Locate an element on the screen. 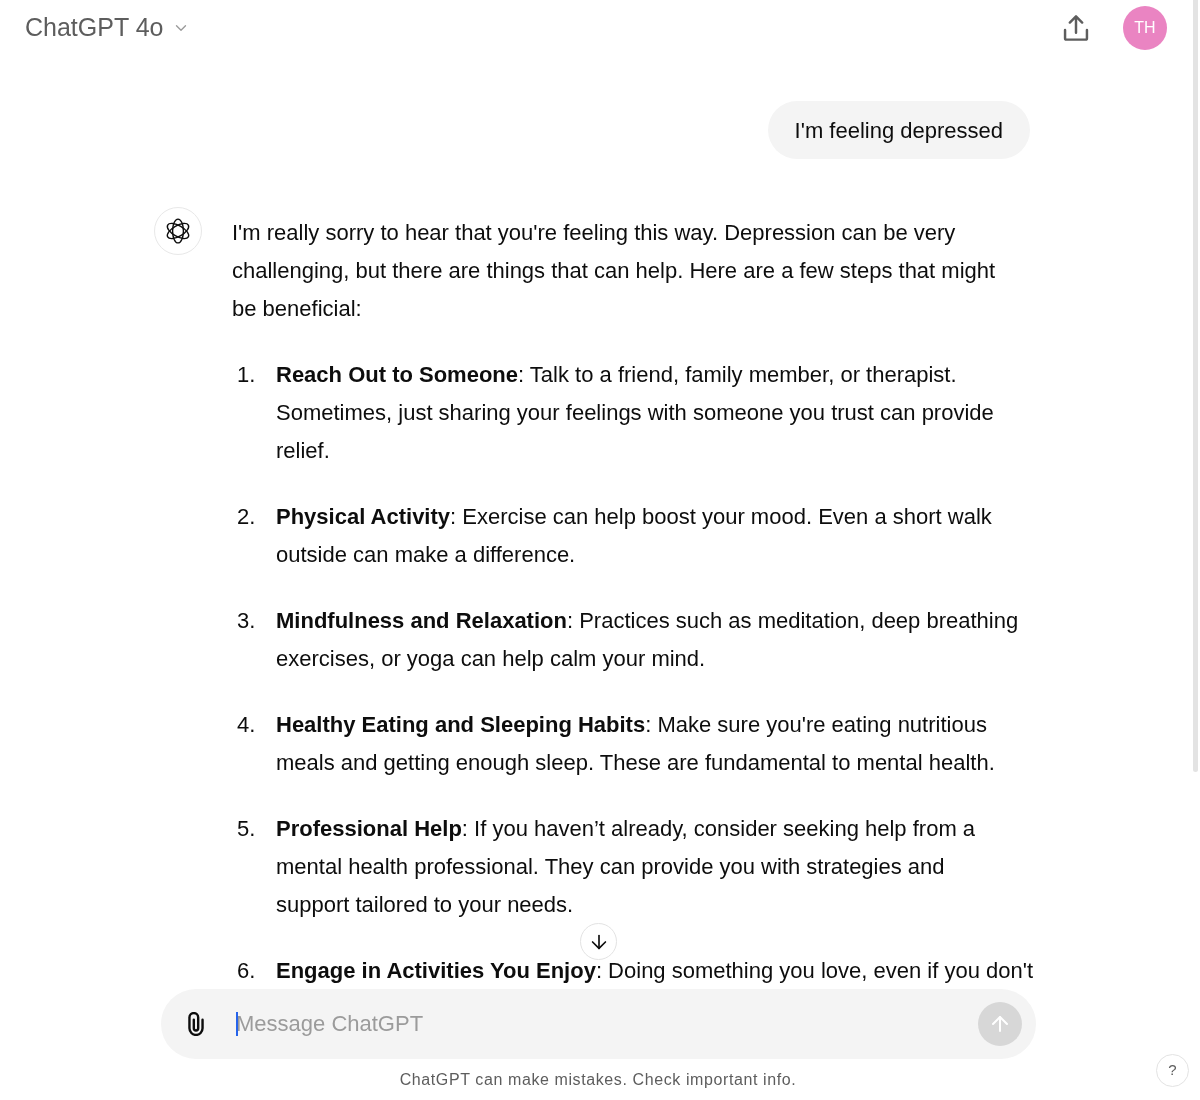 The height and width of the screenshot is (1100, 1200). disclaimer-text: ChatGPT can make mistakes. Check important info. is located at coordinates (598, 1080).